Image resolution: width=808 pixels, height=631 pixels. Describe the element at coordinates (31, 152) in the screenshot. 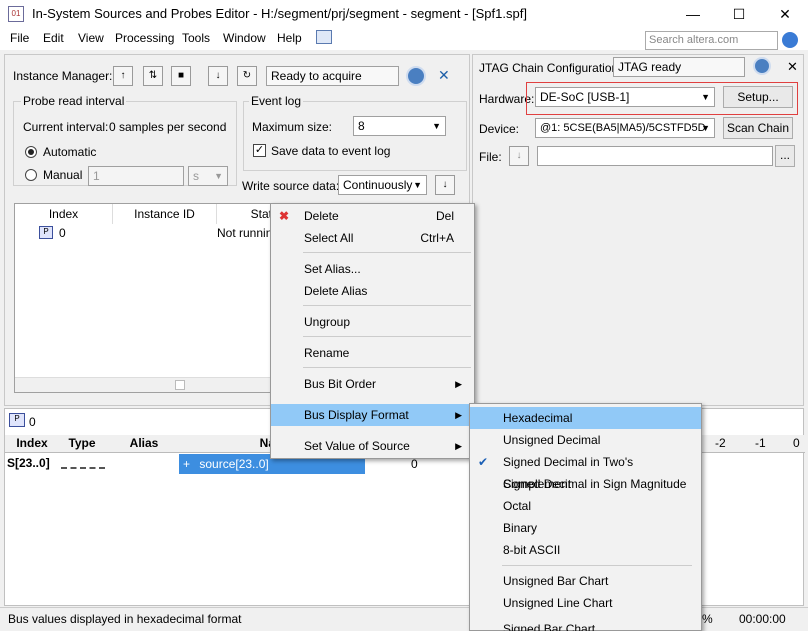

I see `automatic-radio` at that location.